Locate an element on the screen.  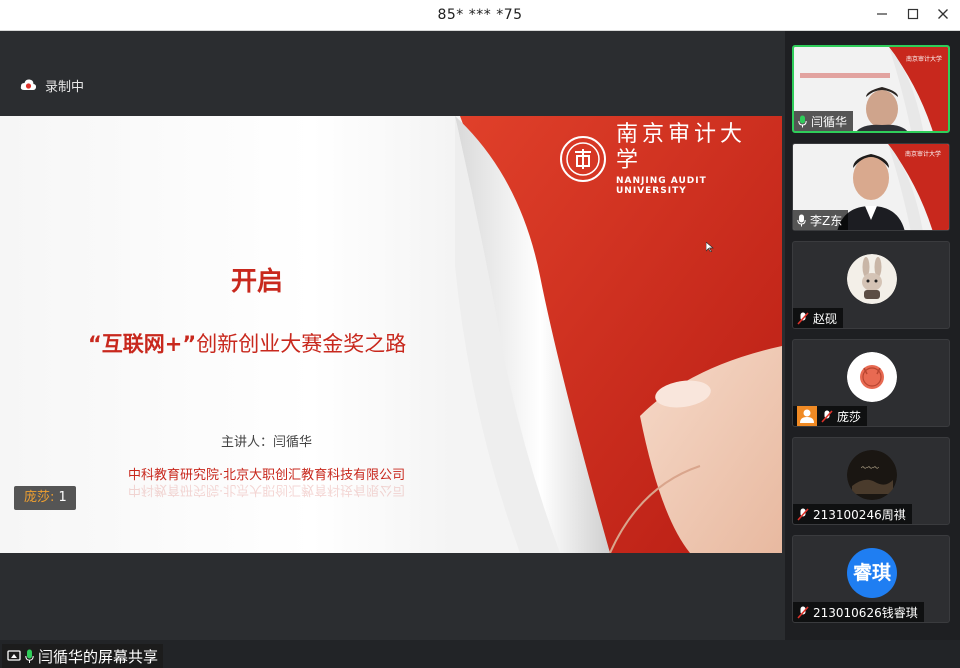
close-icon is located at coordinates (943, 14).